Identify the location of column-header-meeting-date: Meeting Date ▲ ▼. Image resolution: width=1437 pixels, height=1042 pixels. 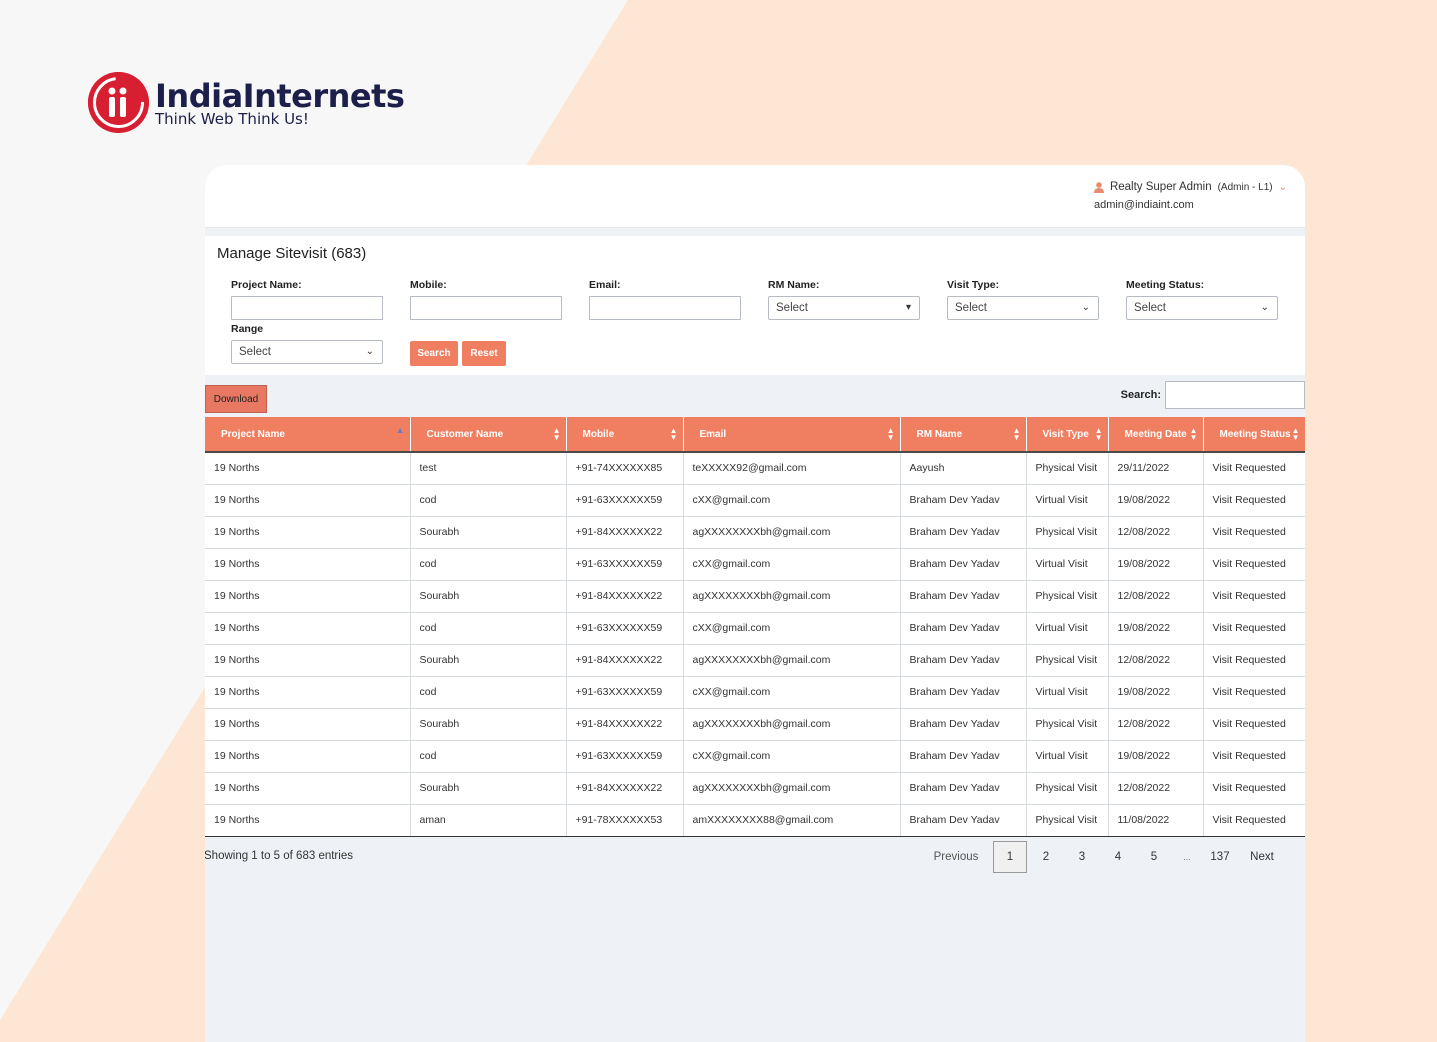
(1156, 435).